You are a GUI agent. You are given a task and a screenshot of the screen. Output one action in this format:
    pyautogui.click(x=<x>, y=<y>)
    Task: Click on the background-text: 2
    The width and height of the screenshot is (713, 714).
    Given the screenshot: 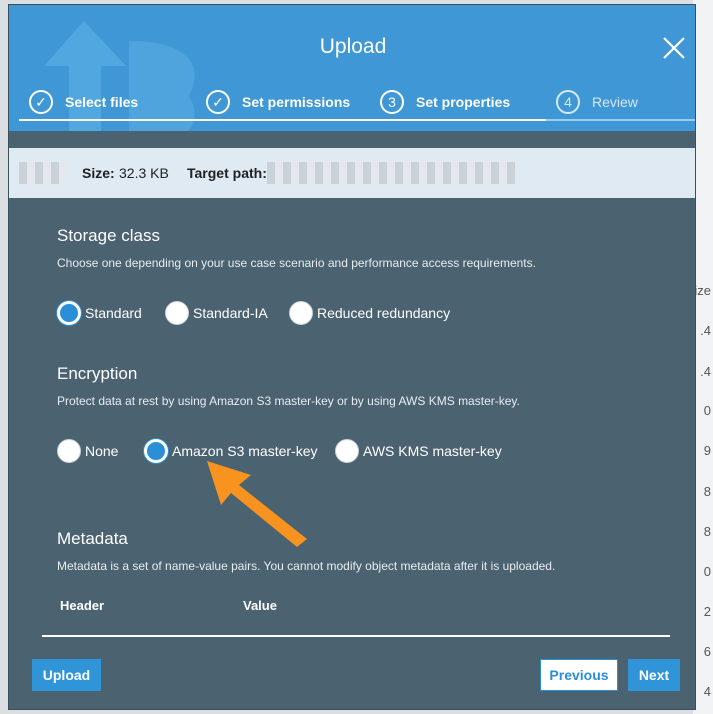 What is the action you would take?
    pyautogui.click(x=707, y=611)
    